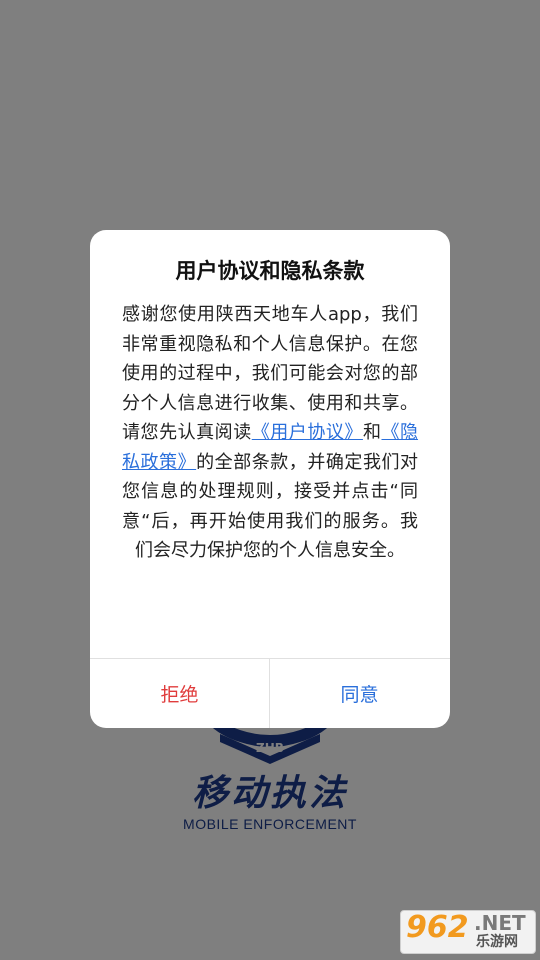 The image size is (540, 960). What do you see at coordinates (179, 693) in the screenshot?
I see `reject-button: 拒绝` at bounding box center [179, 693].